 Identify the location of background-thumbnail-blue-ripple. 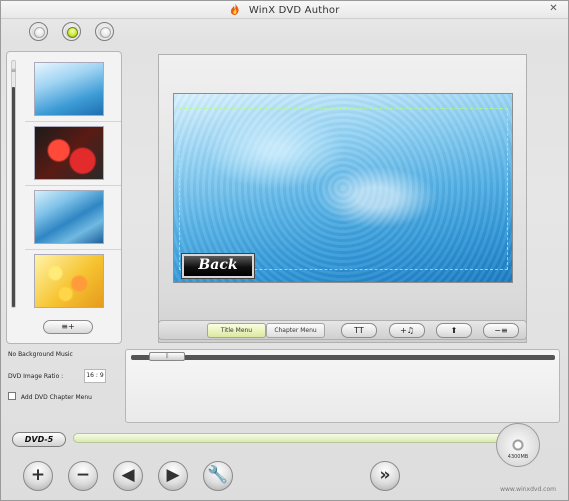
(69, 89).